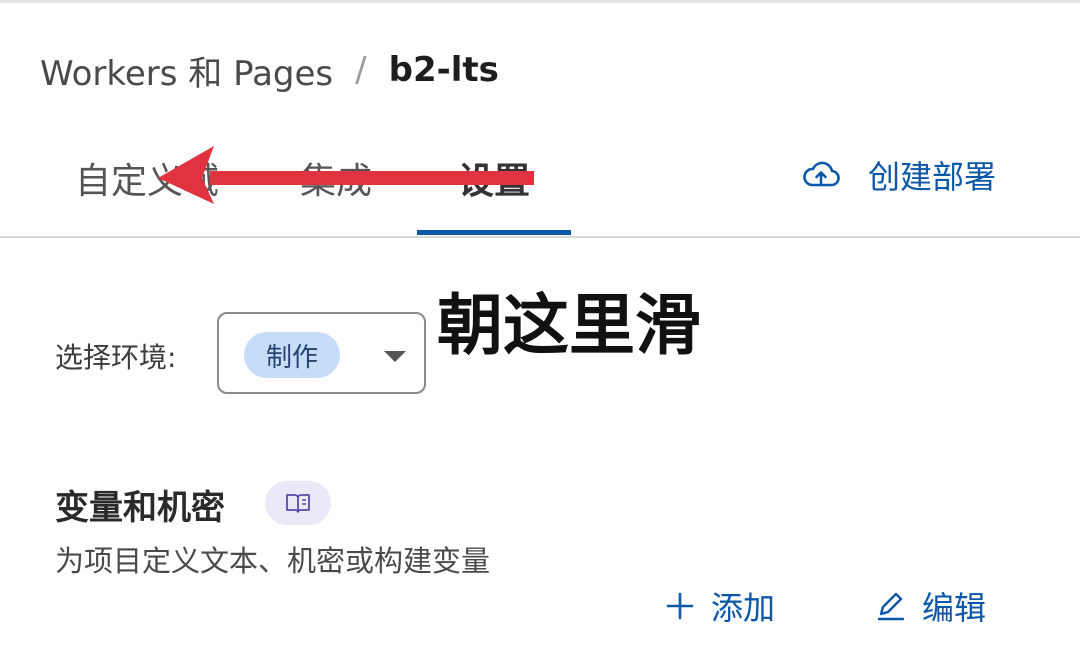  Describe the element at coordinates (680, 606) in the screenshot. I see `plus-icon` at that location.